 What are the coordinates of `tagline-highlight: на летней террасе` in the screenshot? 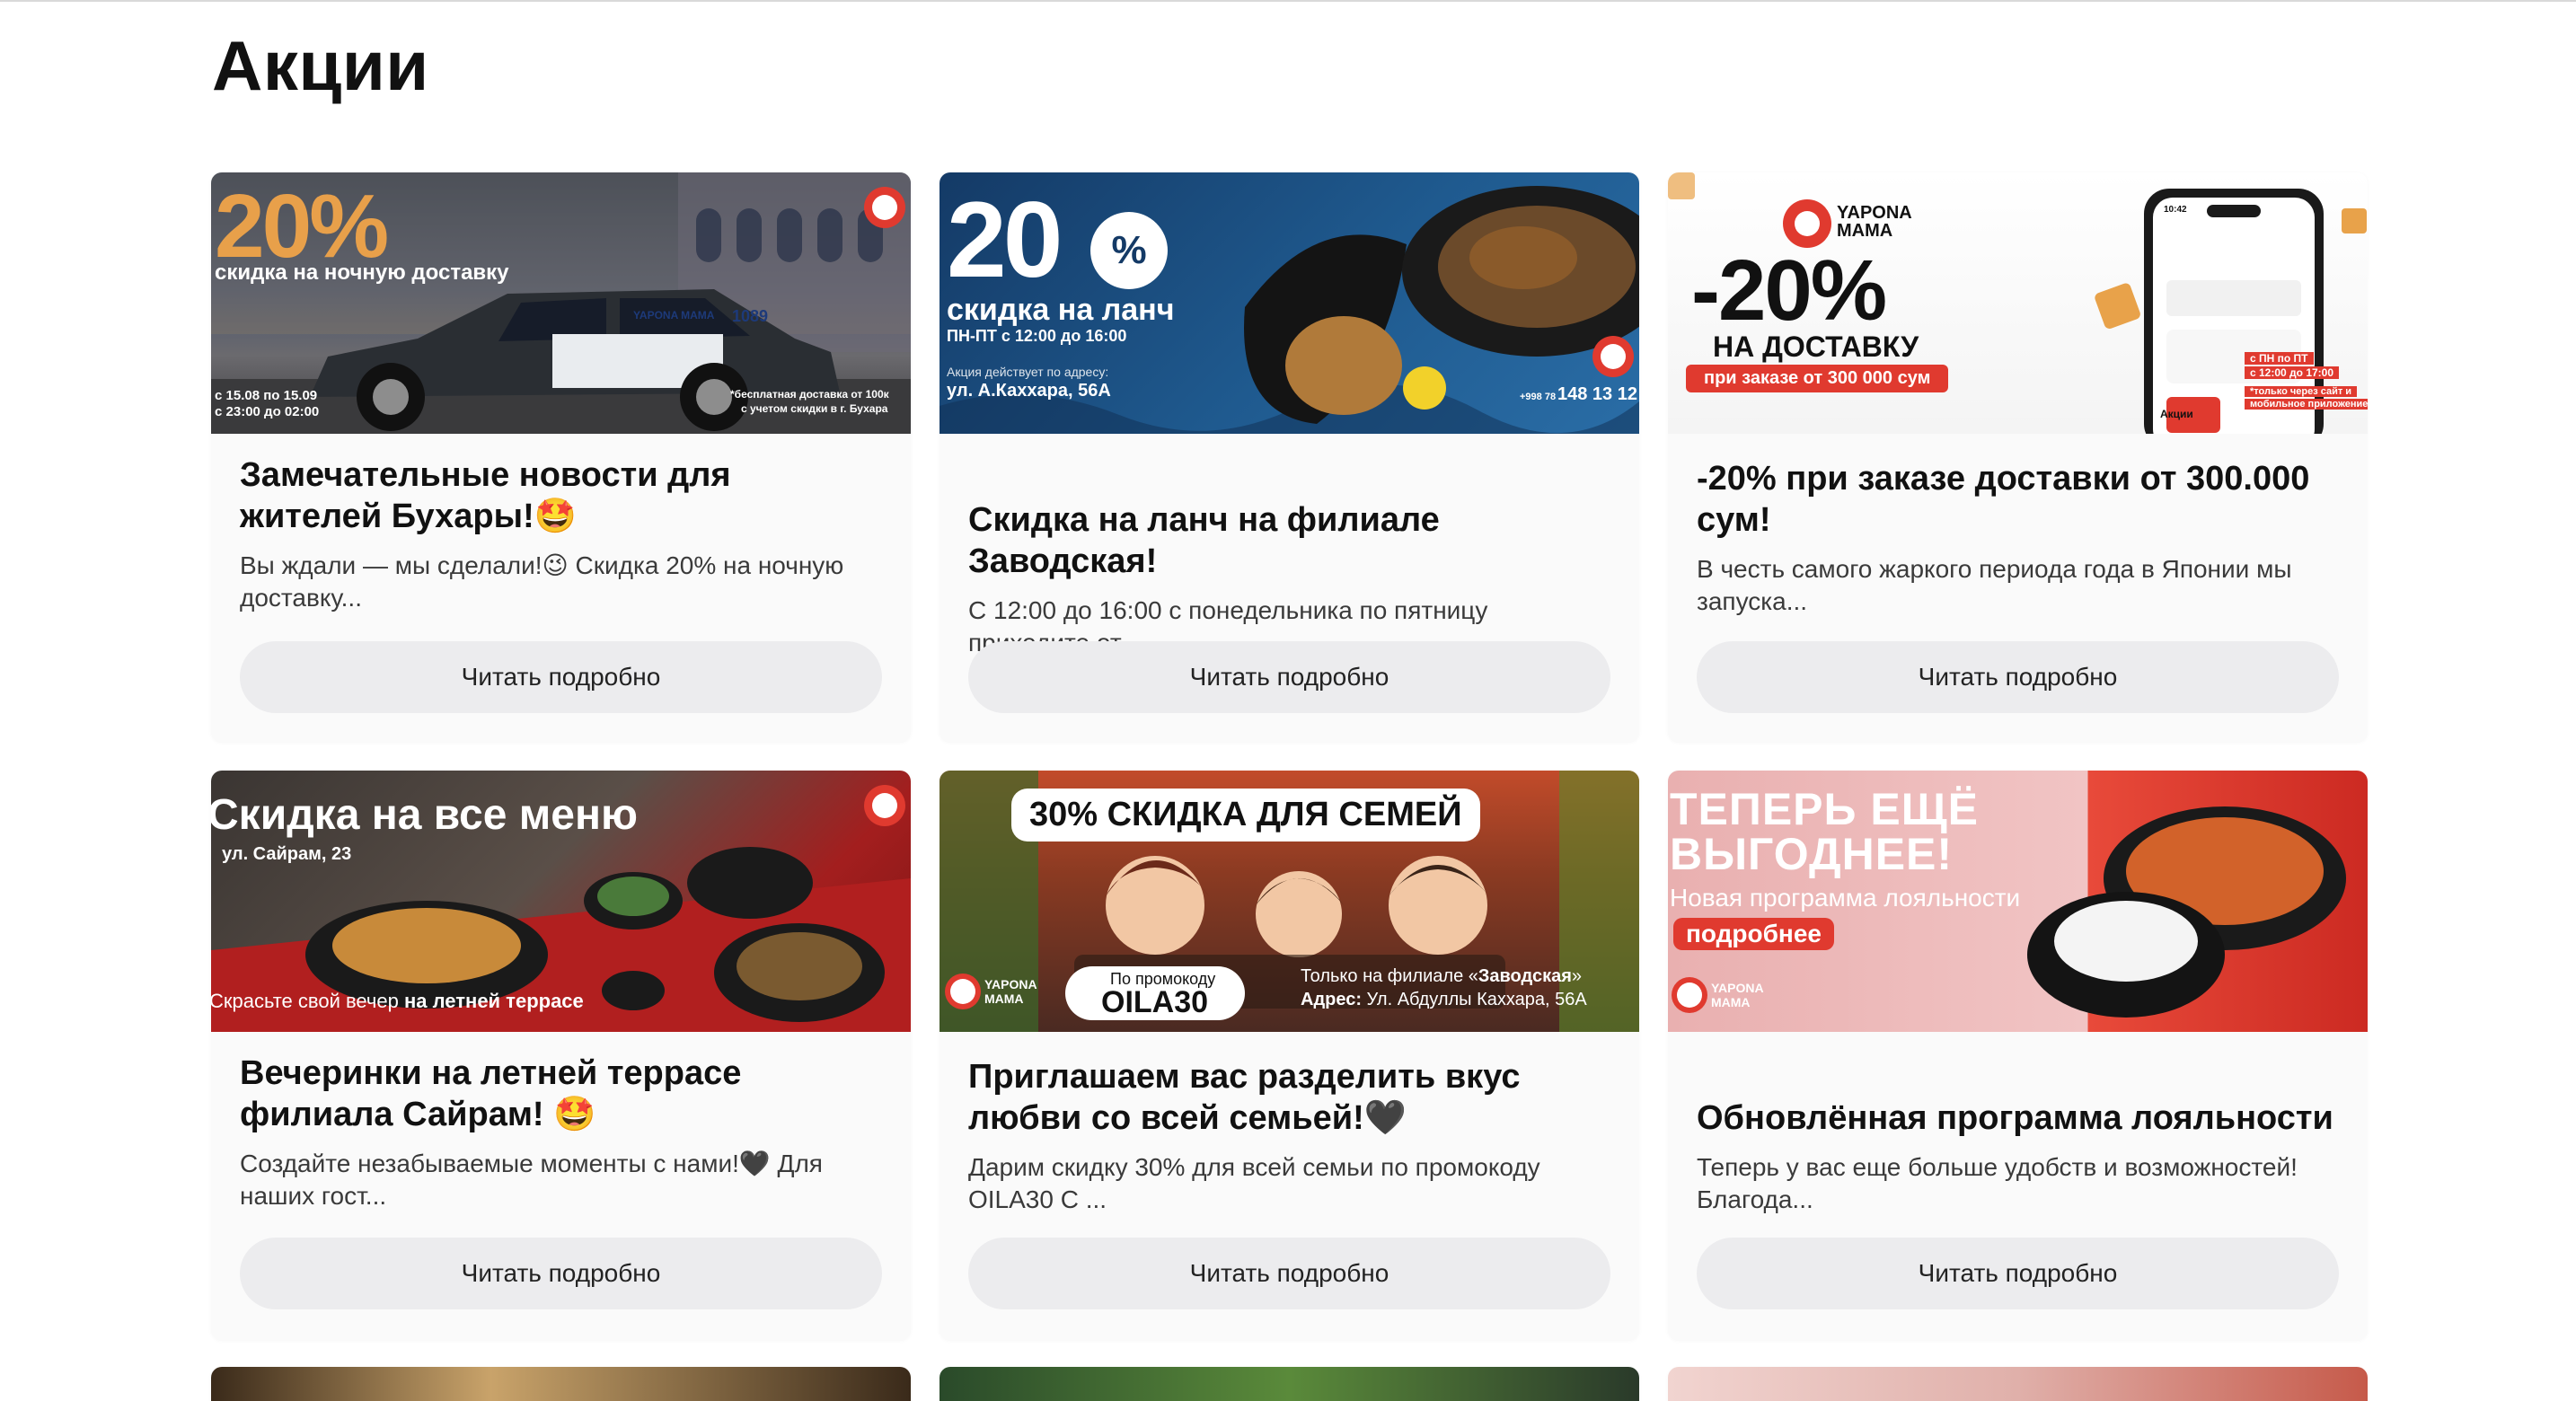 It's located at (494, 1001).